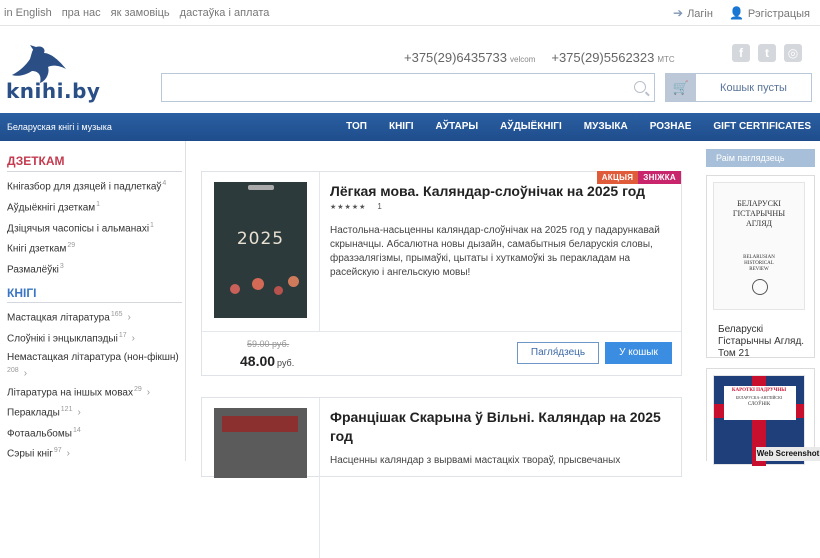  Describe the element at coordinates (30, 453) in the screenshot. I see `sidebar-item-label: Сэрыі кніг` at that location.